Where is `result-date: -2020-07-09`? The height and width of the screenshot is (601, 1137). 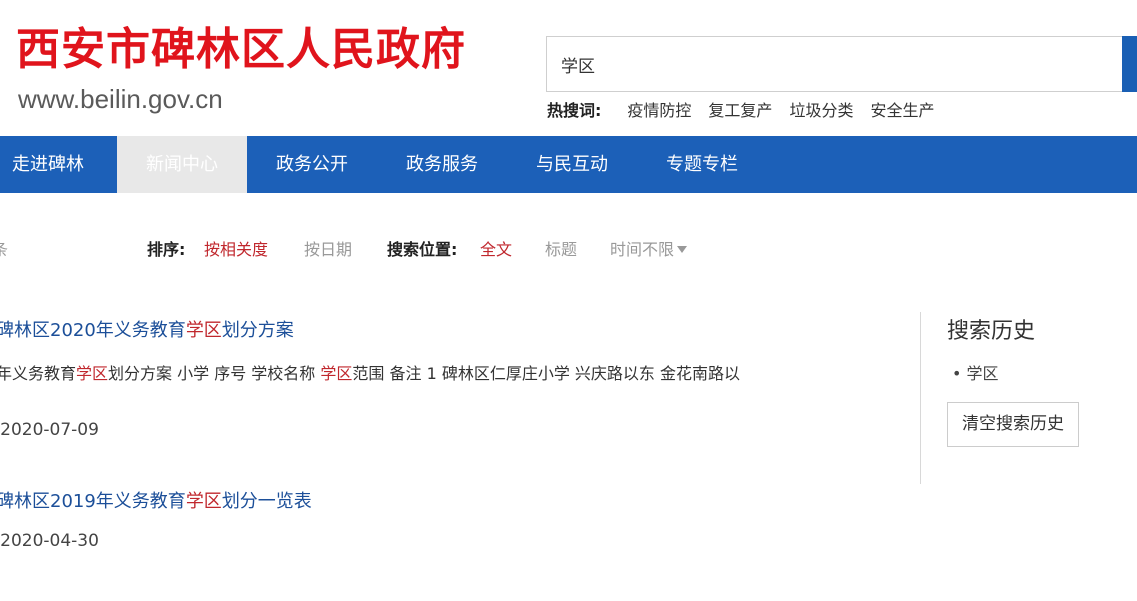 result-date: -2020-07-09 is located at coordinates (49, 430).